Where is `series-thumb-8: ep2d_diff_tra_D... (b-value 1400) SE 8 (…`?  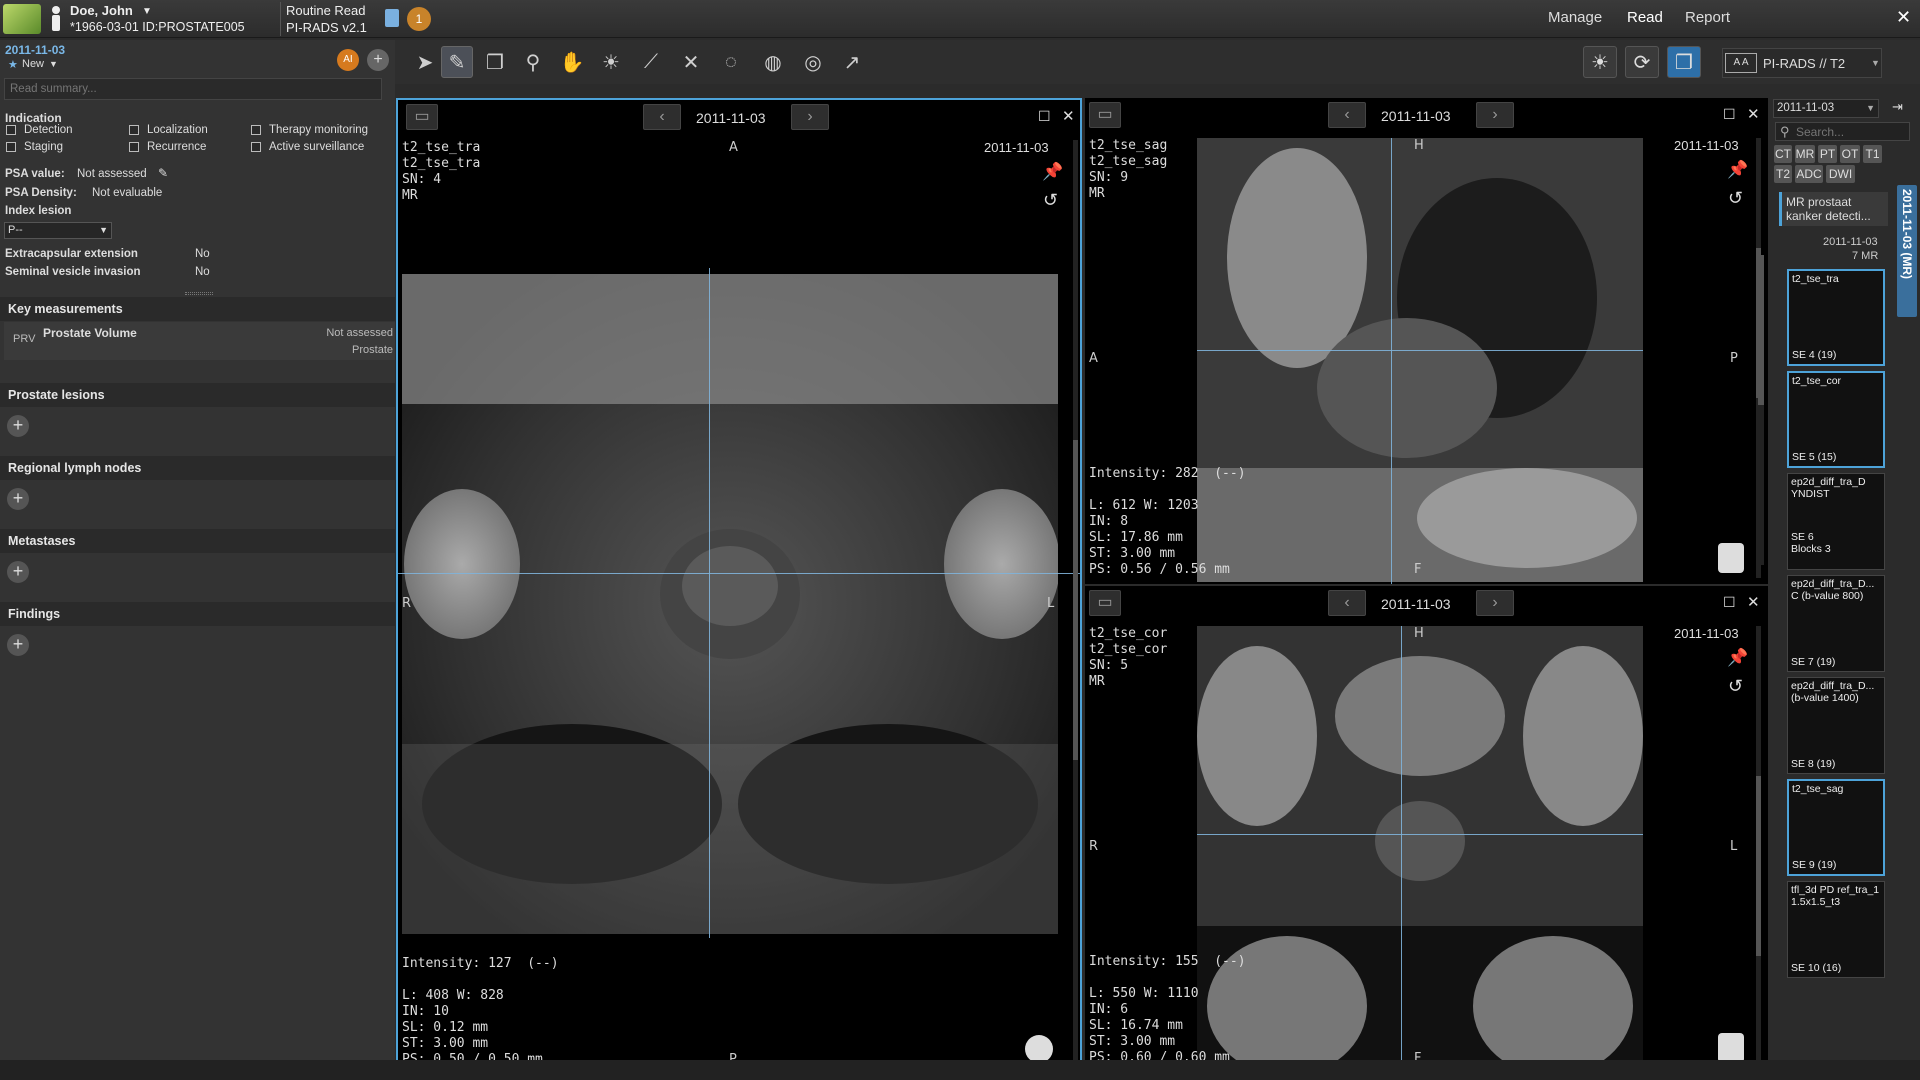 series-thumb-8: ep2d_diff_tra_D... (b-value 1400) SE 8 (… is located at coordinates (1836, 725).